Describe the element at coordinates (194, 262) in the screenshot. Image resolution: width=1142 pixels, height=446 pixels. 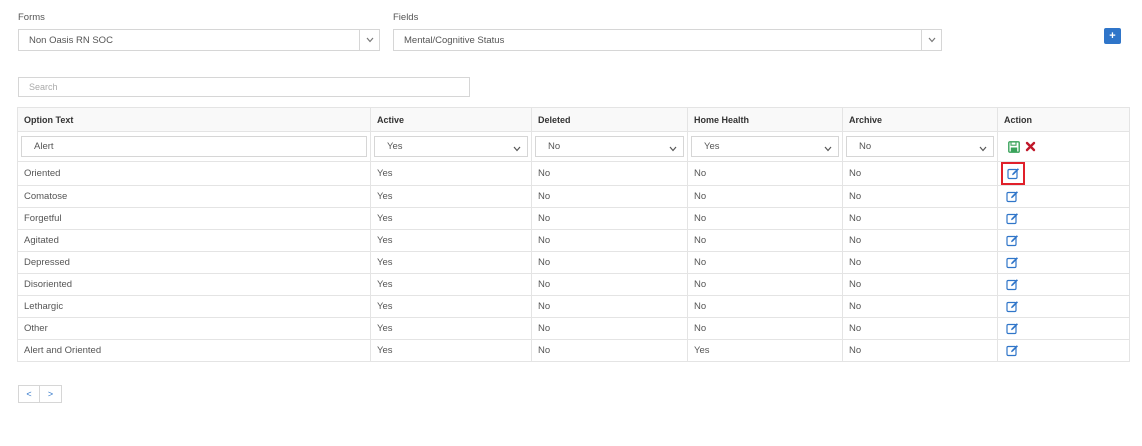
I see `cell-option-text: Depressed` at that location.